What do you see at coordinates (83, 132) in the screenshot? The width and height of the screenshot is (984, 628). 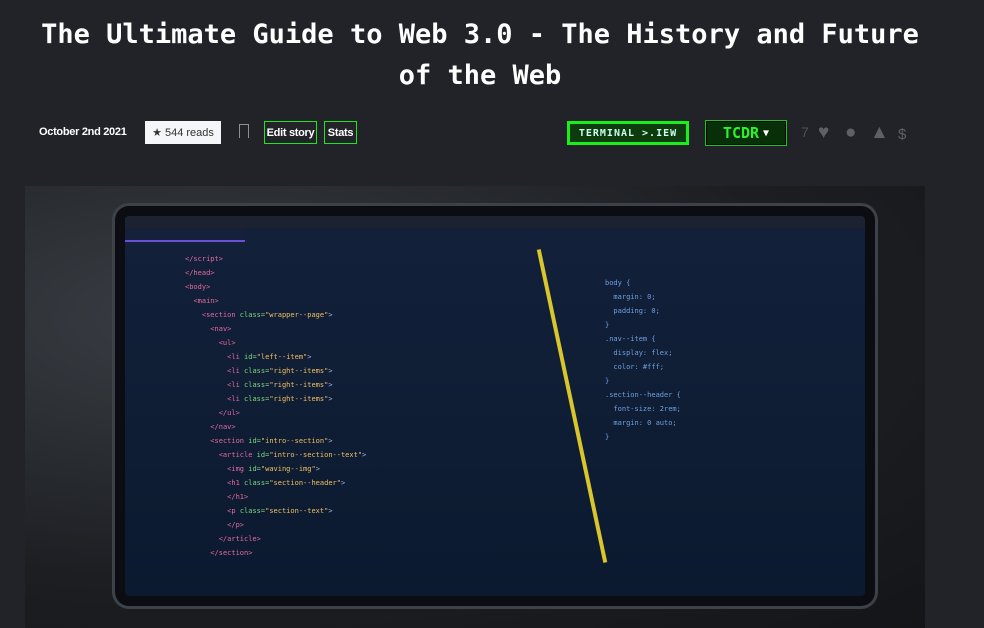 I see `publish-date: October 2nd 2021` at bounding box center [83, 132].